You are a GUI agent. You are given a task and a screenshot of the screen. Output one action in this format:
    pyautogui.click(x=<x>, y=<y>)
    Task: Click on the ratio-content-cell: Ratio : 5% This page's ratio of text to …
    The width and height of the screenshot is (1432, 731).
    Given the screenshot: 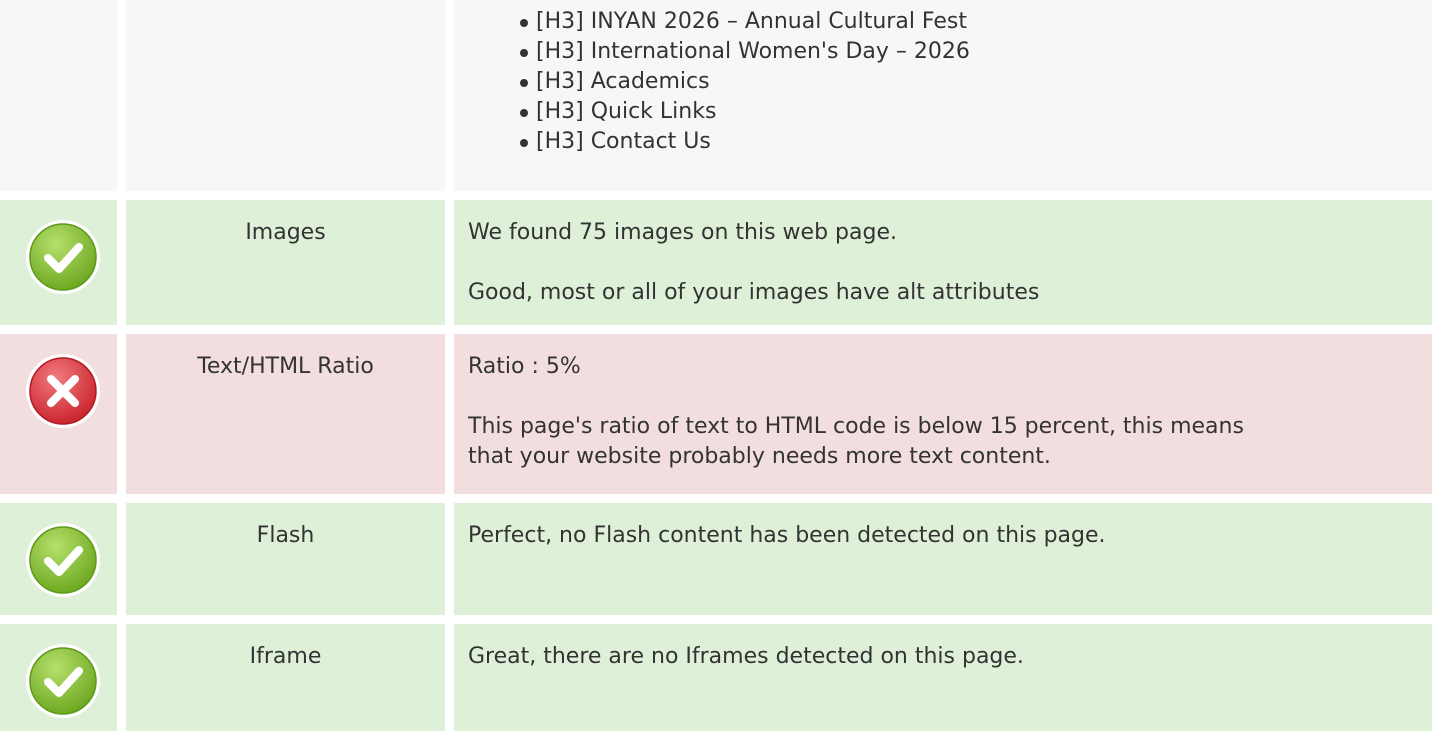 What is the action you would take?
    pyautogui.click(x=943, y=414)
    